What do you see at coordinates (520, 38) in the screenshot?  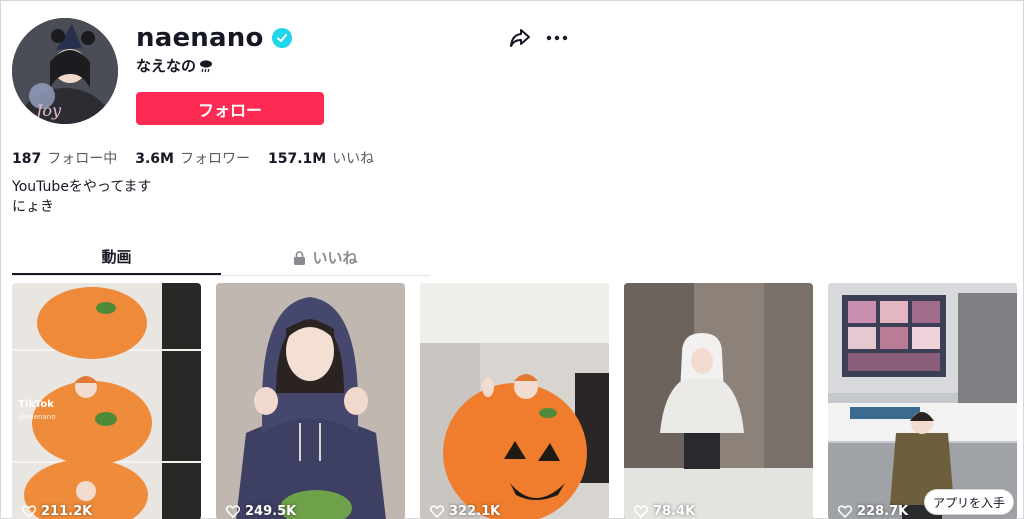 I see `share-icon` at bounding box center [520, 38].